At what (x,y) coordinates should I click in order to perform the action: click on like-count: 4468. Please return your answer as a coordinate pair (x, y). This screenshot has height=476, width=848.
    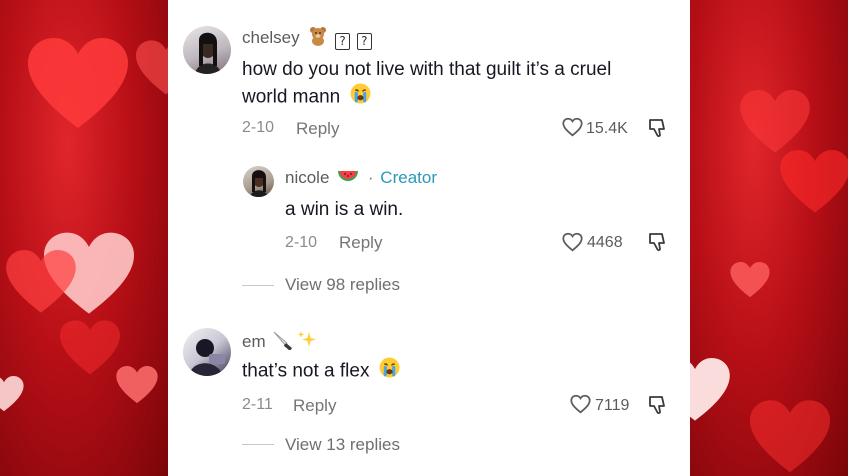
    Looking at the image, I should click on (605, 242).